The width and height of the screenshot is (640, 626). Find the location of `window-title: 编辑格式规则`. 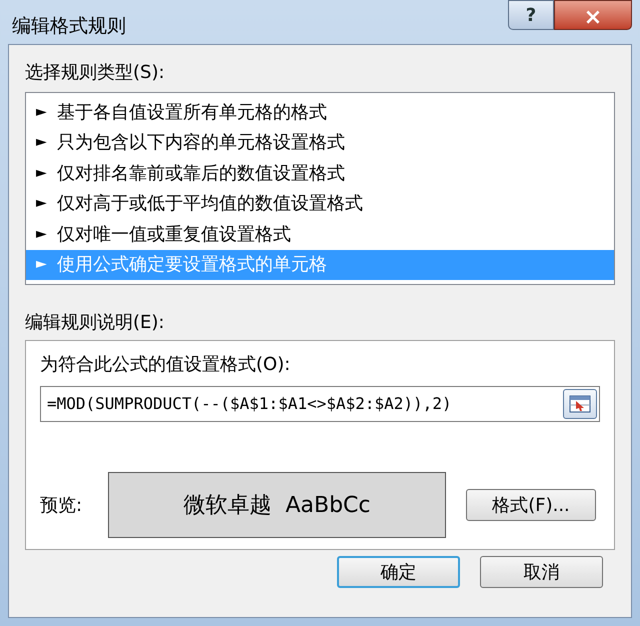

window-title: 编辑格式规则 is located at coordinates (69, 26).